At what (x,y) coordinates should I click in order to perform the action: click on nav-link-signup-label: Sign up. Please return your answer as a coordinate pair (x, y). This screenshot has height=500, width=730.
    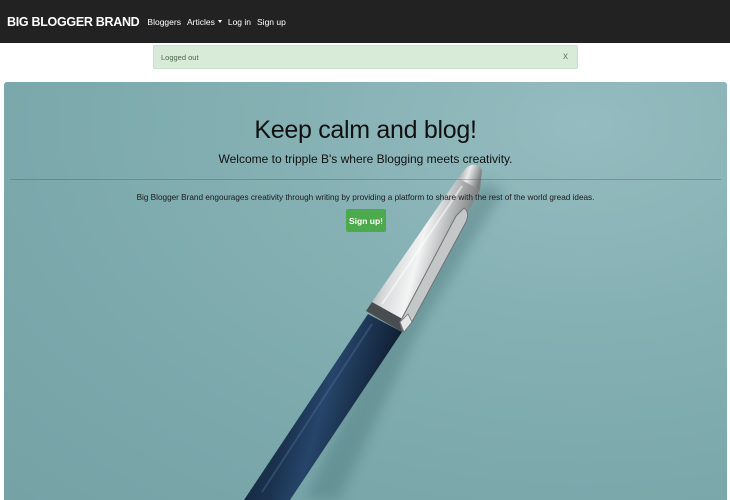
    Looking at the image, I should click on (271, 21).